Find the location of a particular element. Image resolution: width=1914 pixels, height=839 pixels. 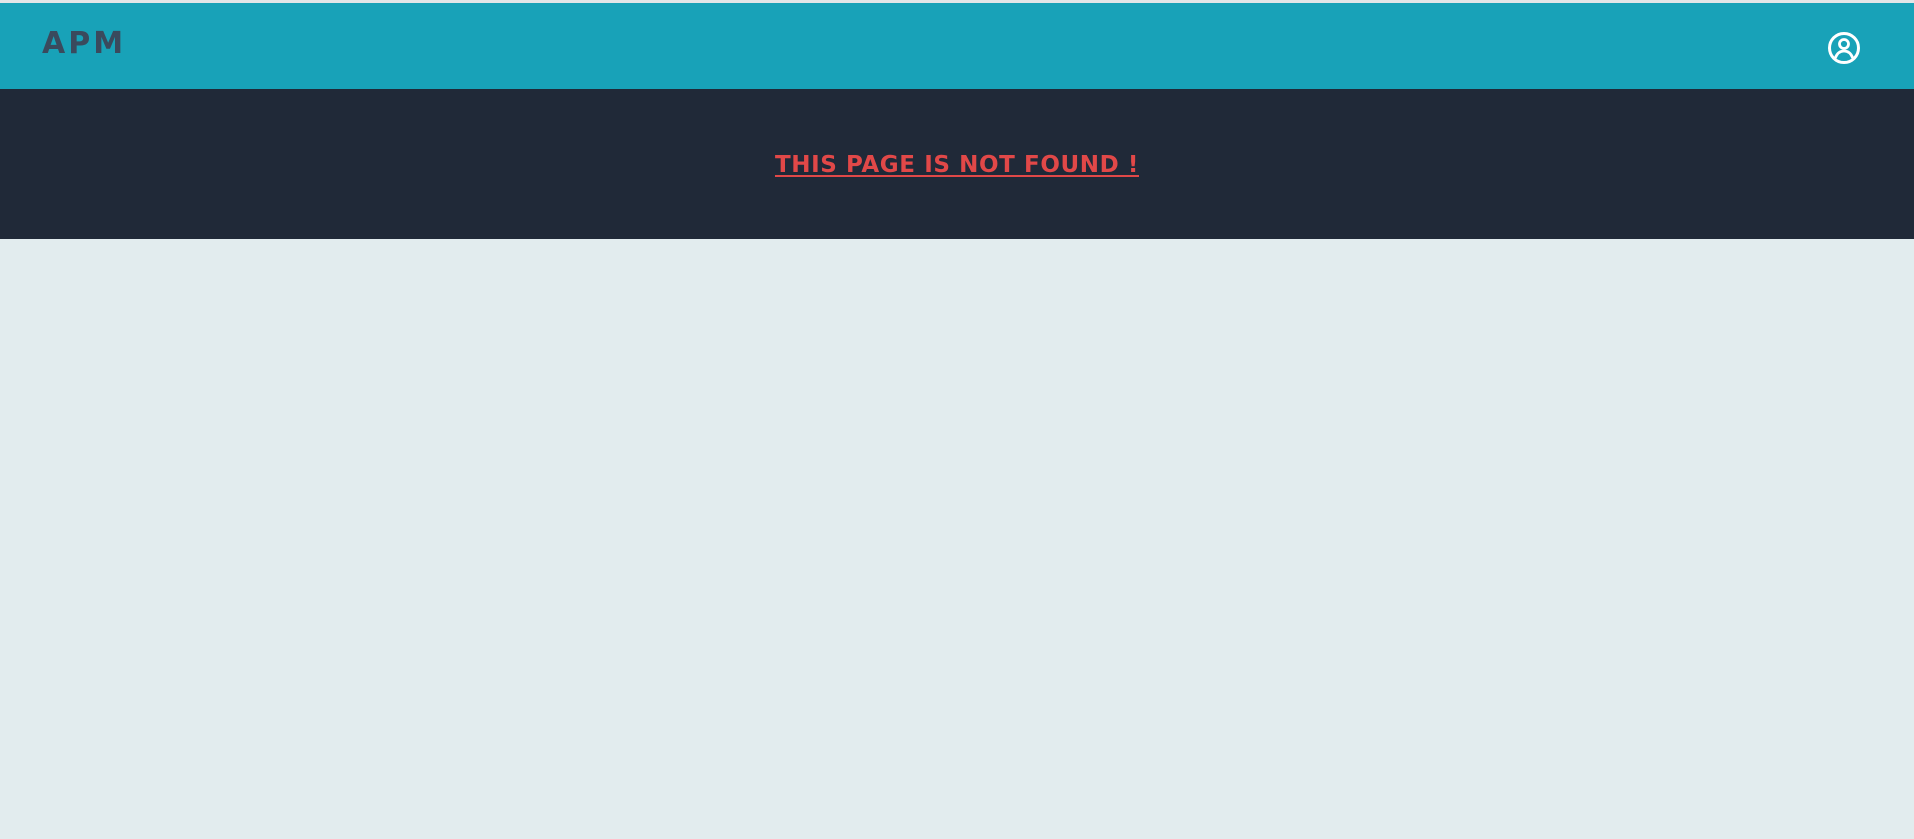

account-button is located at coordinates (1844, 48).